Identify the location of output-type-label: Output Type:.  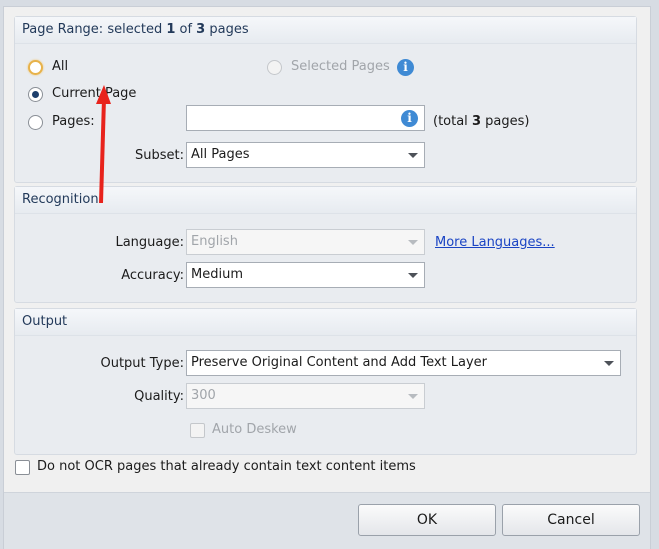
(142, 363).